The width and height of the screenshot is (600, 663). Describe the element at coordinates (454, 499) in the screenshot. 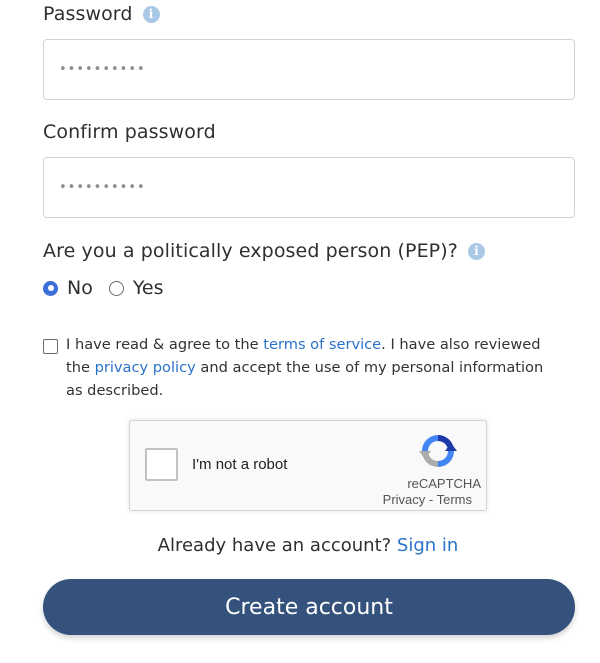

I see `recaptcha-terms-link: Terms` at that location.